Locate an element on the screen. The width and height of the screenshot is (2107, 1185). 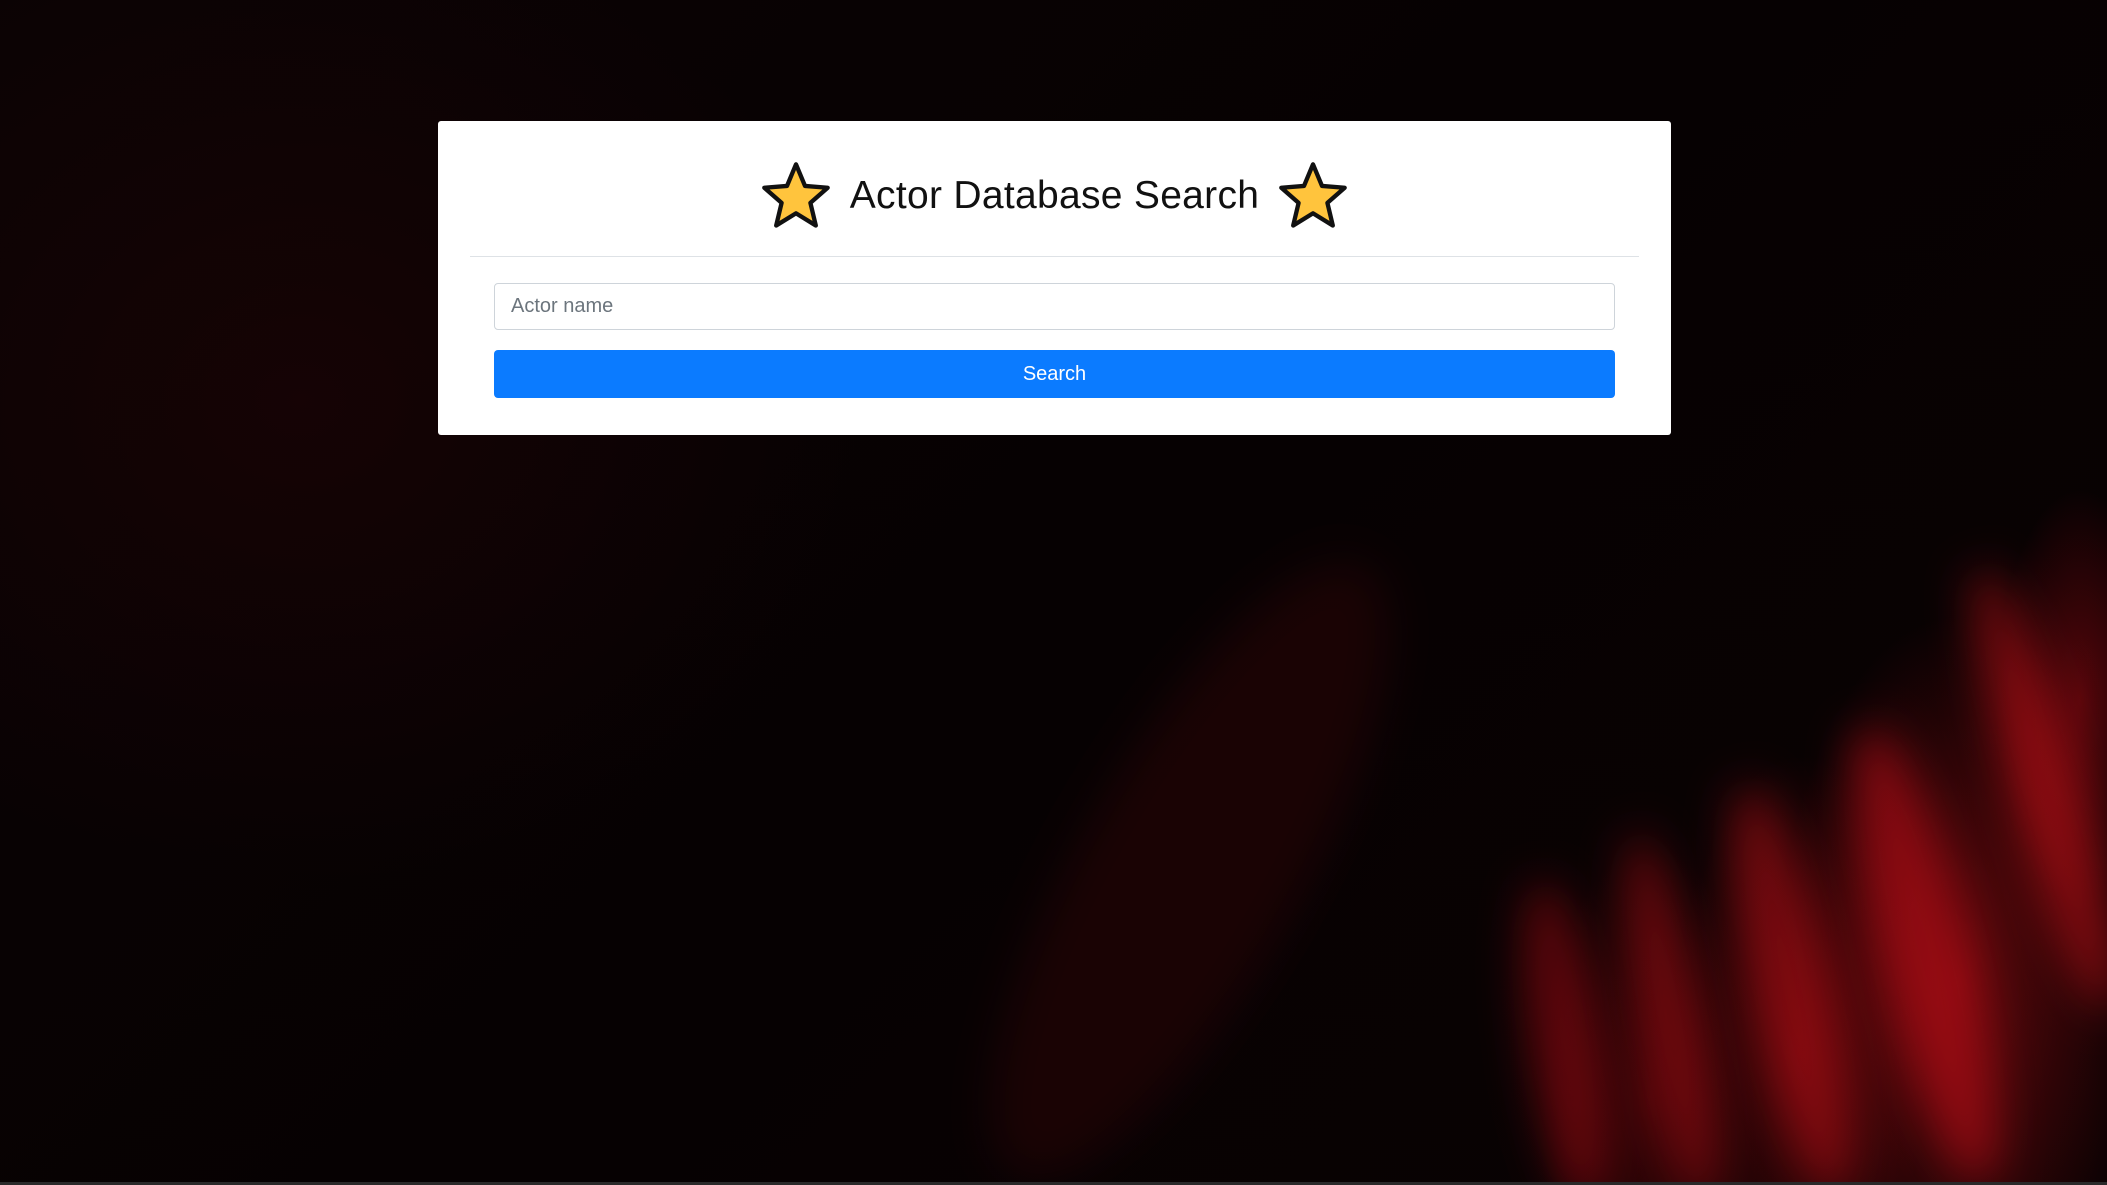
actor-name-input is located at coordinates (1054, 306).